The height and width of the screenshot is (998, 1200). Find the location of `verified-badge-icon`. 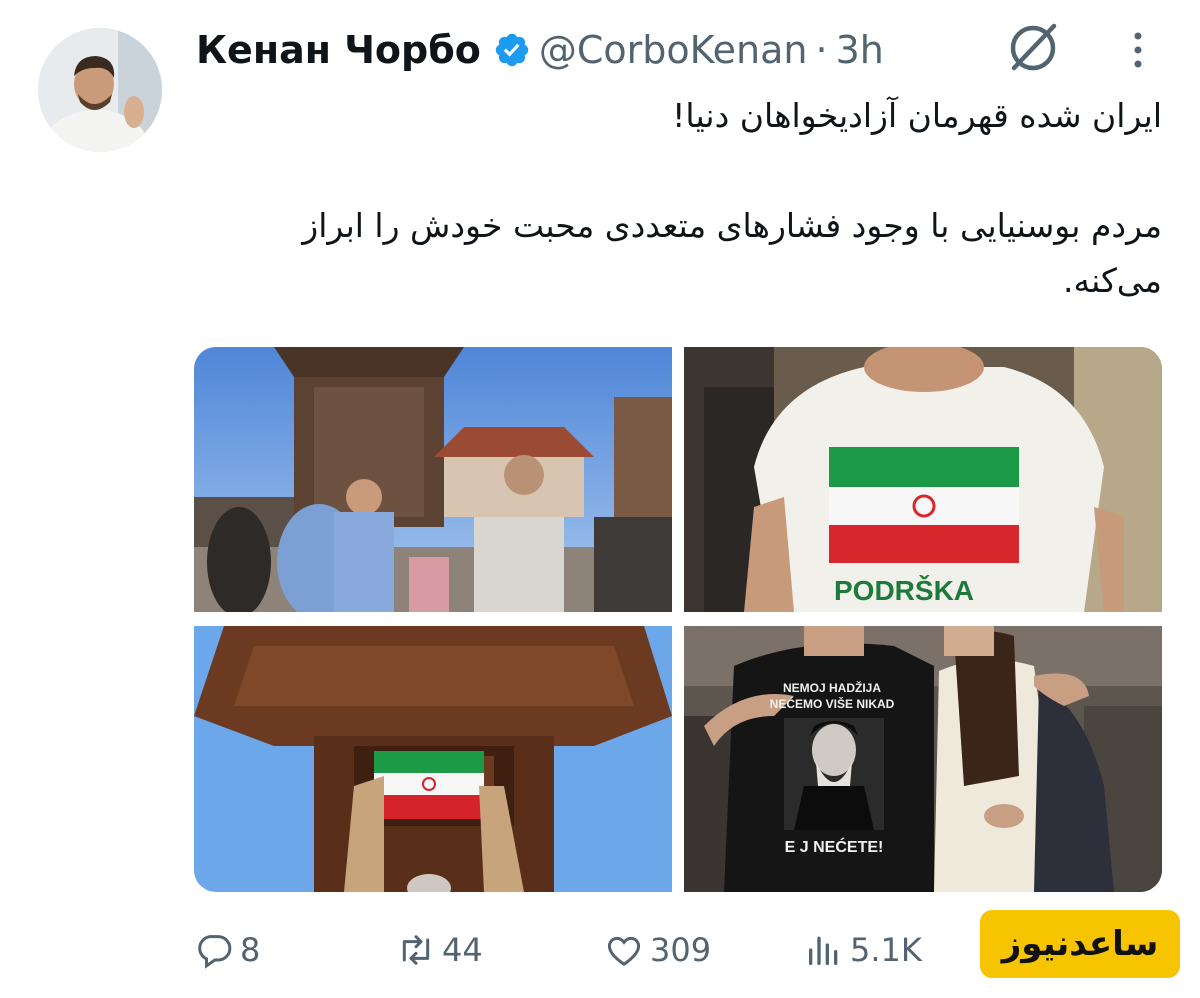

verified-badge-icon is located at coordinates (512, 50).